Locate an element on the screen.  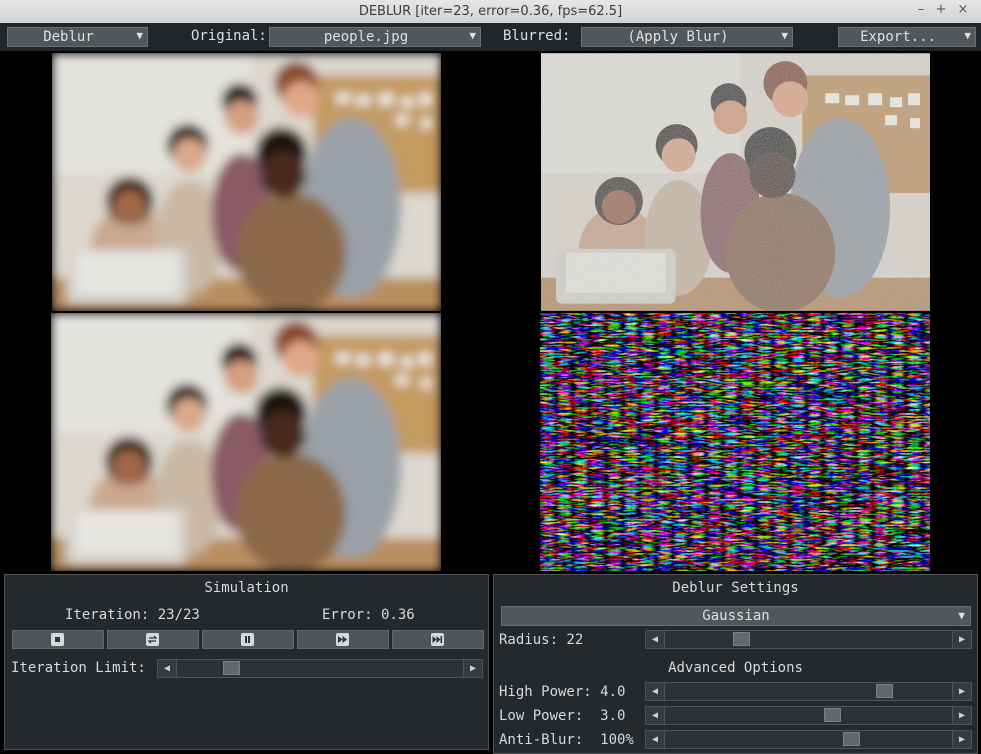
skip-to-end-button is located at coordinates (438, 639).